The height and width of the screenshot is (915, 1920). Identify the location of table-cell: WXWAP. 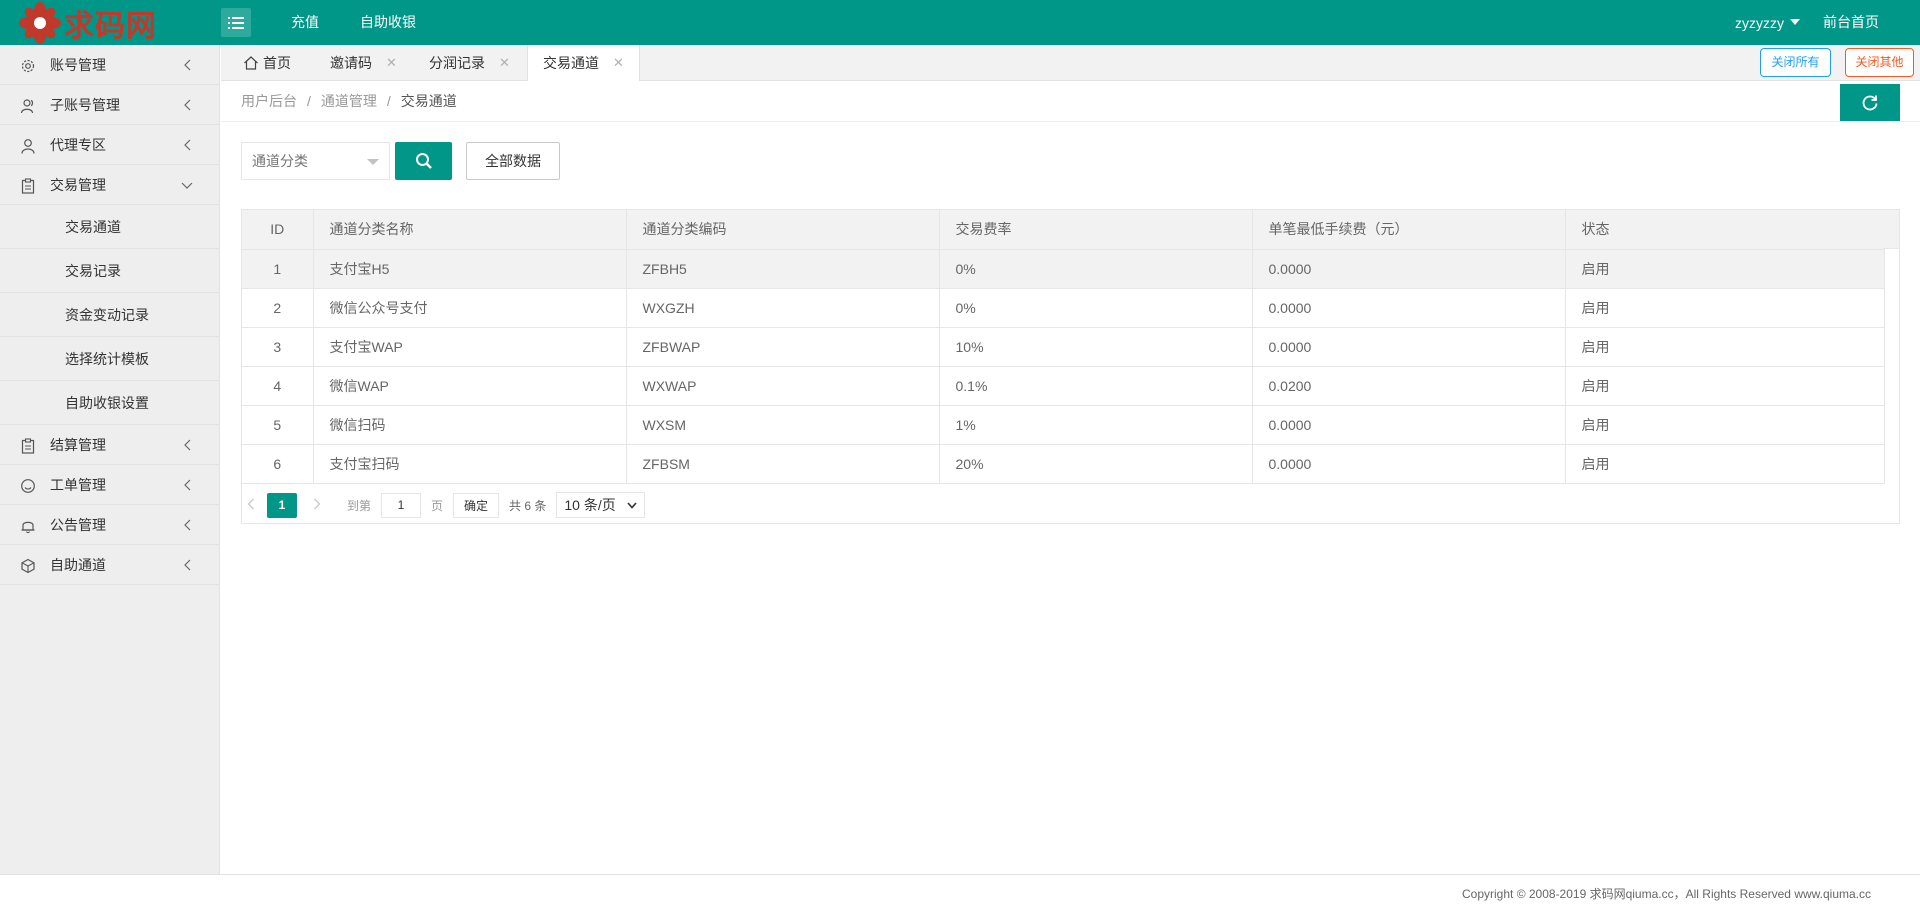
(783, 386).